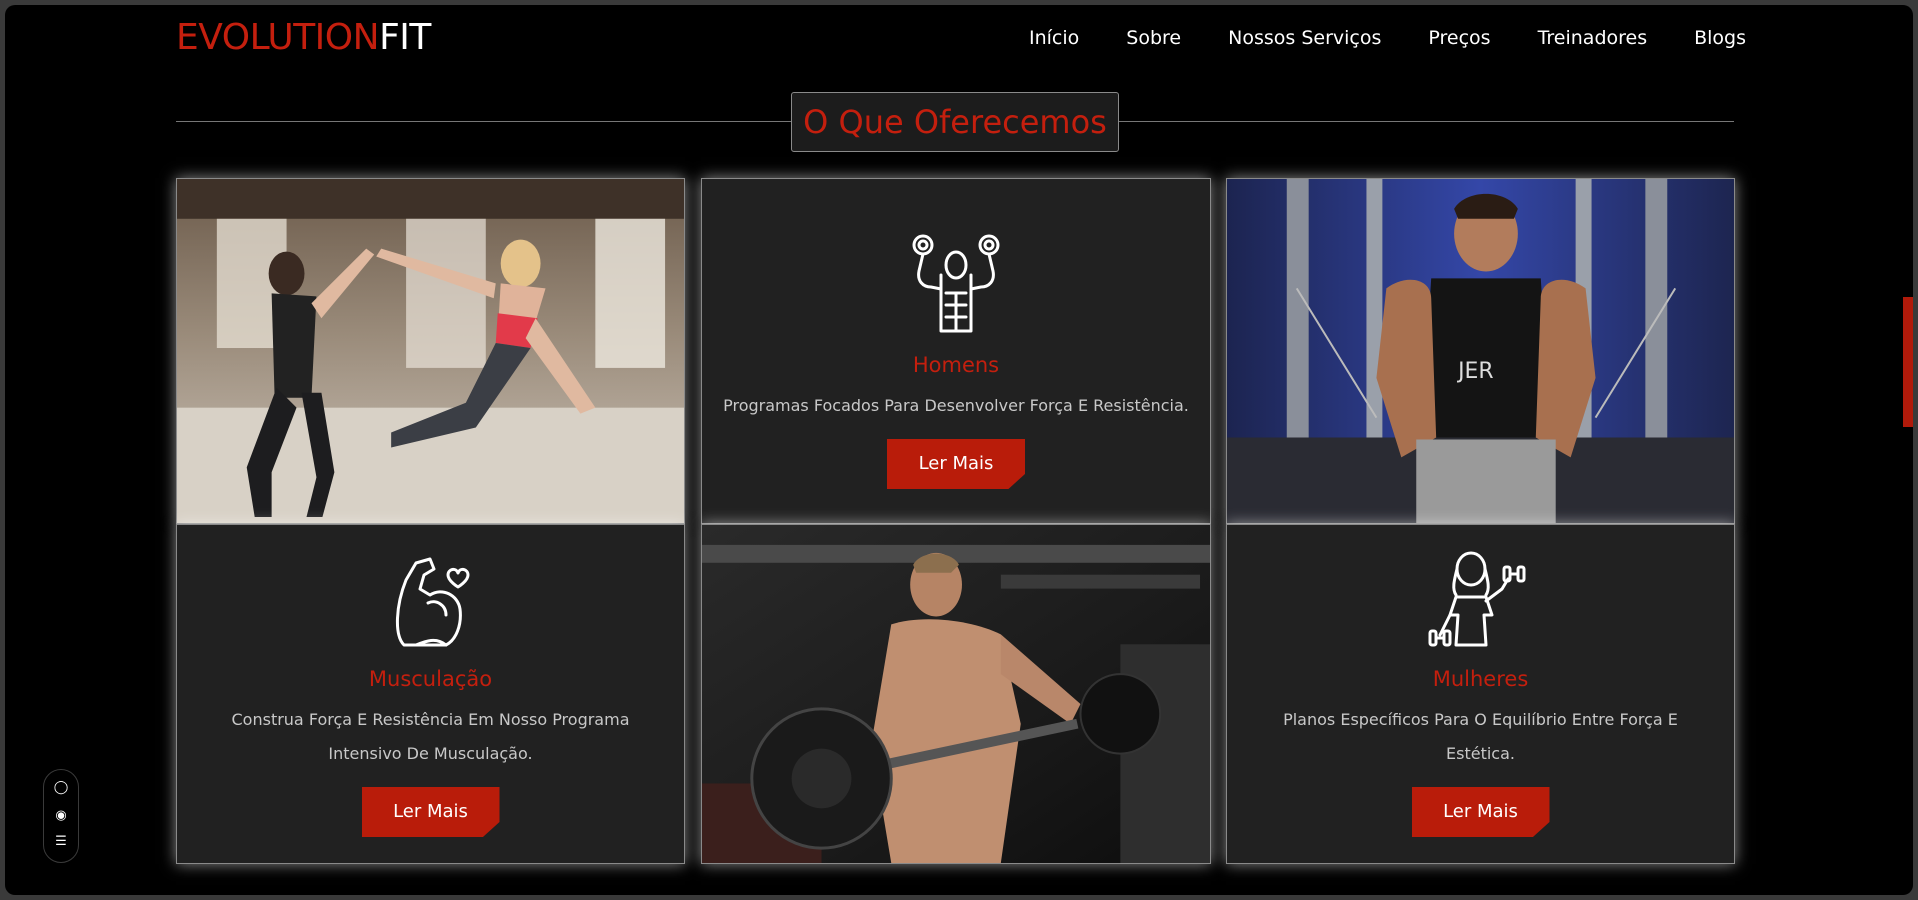 This screenshot has height=900, width=1918. I want to click on man-cable-machine-photo: JER, so click(1480, 351).